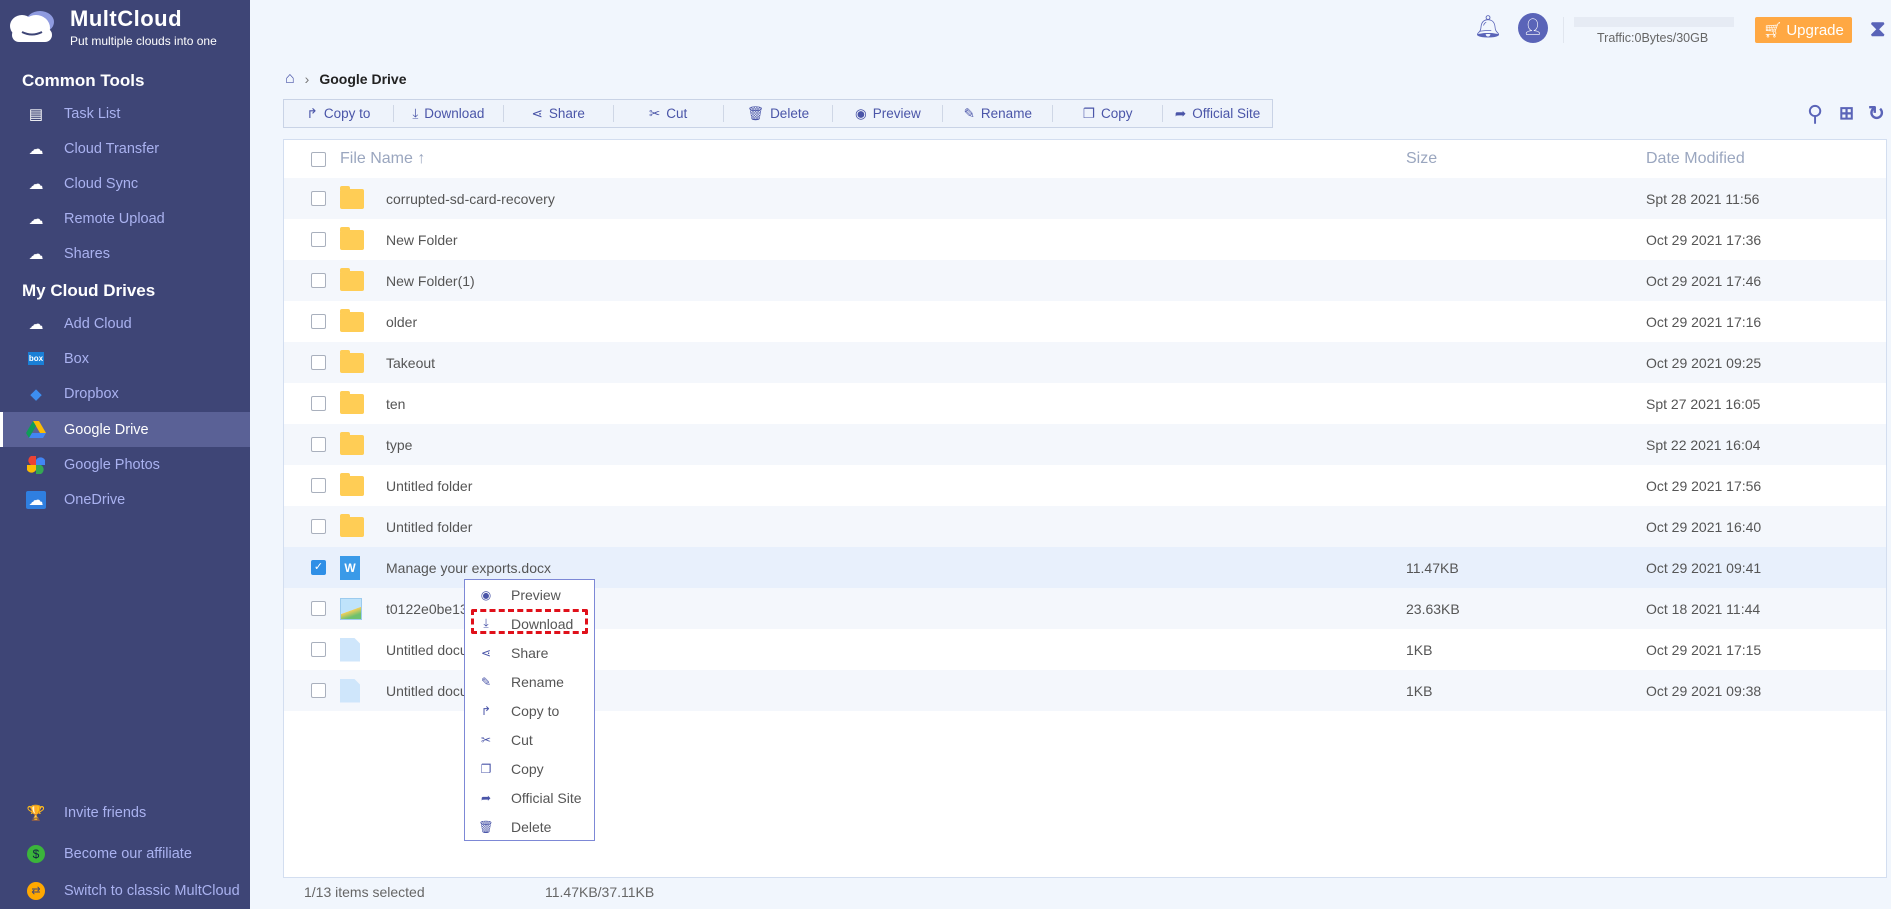 Image resolution: width=1891 pixels, height=909 pixels. Describe the element at coordinates (1085, 526) in the screenshot. I see `table-row: Untitled folder Oct 29 2021 16:40` at that location.